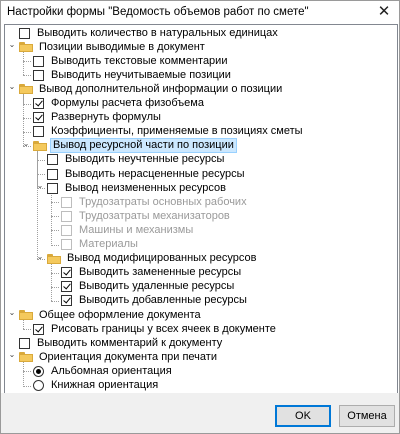 This screenshot has width=400, height=434. Describe the element at coordinates (105, 385) in the screenshot. I see `tree-row-label: Книжная ориентация` at that location.